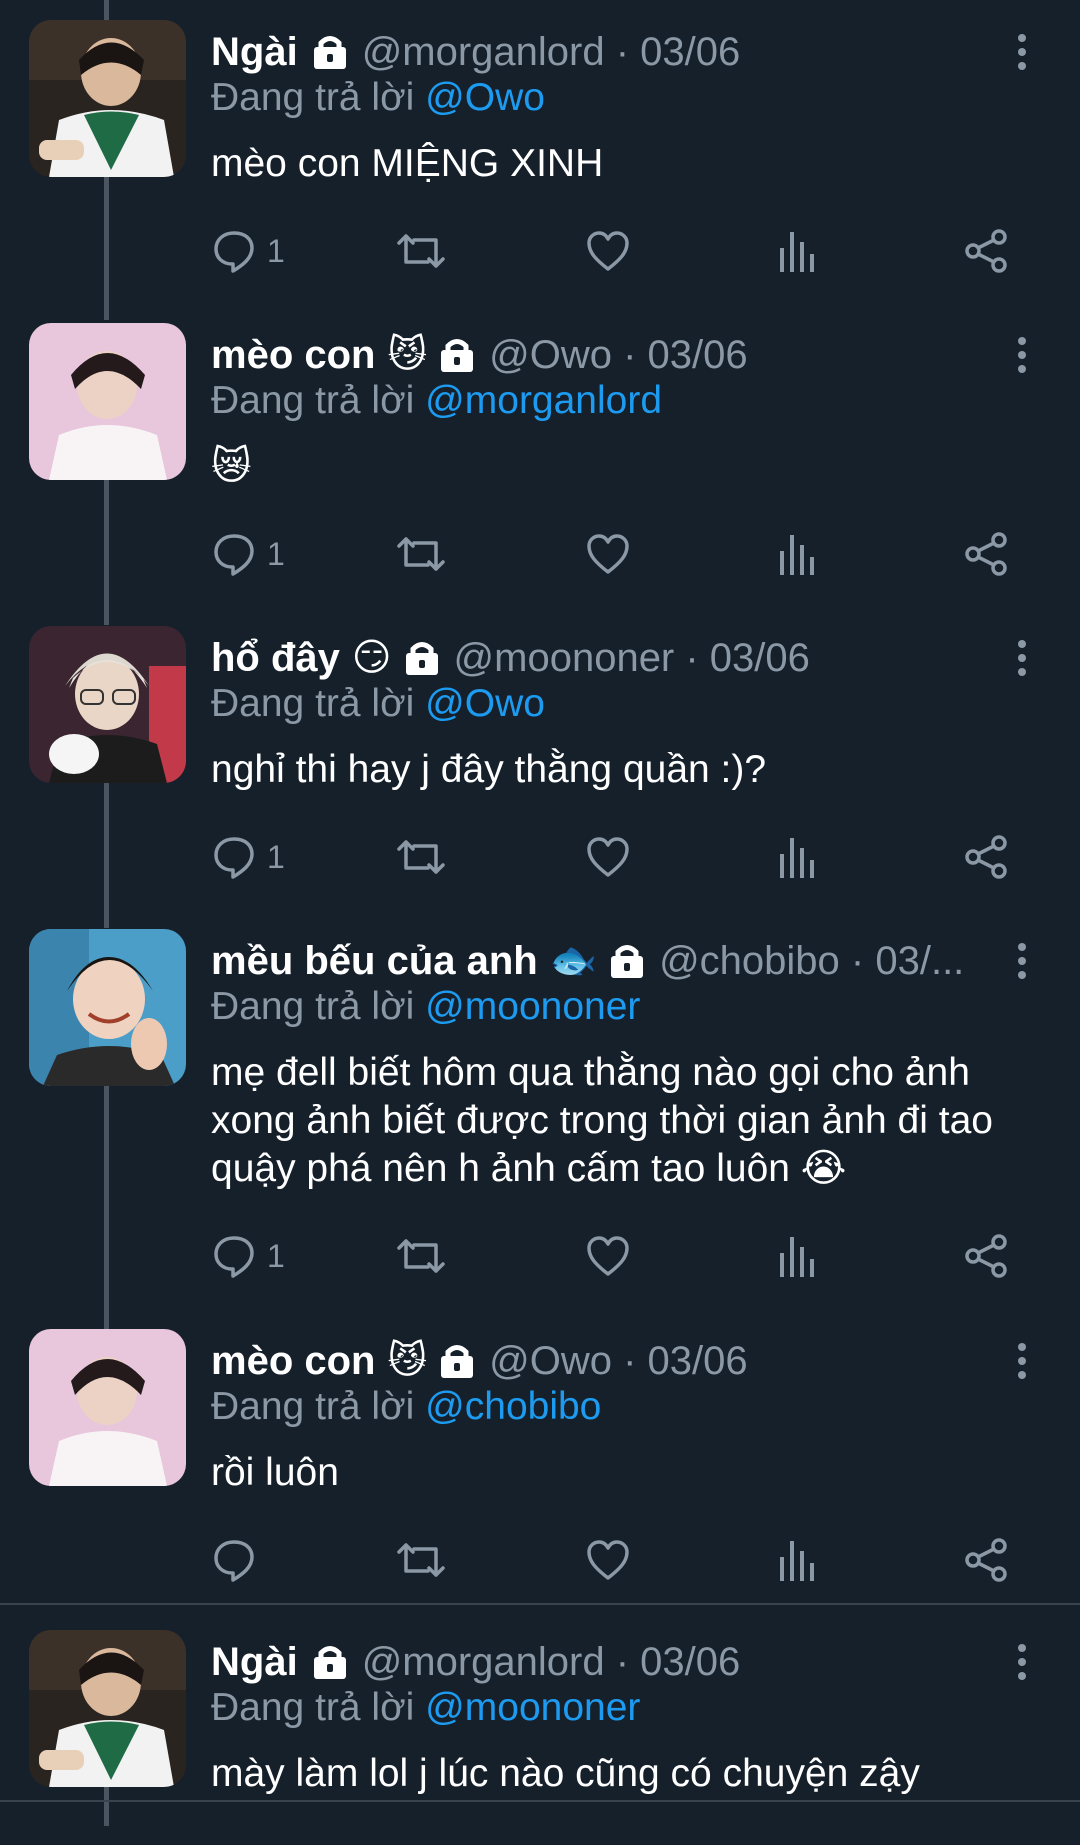  Describe the element at coordinates (275, 1472) in the screenshot. I see `tweet-text: rồi luôn` at that location.